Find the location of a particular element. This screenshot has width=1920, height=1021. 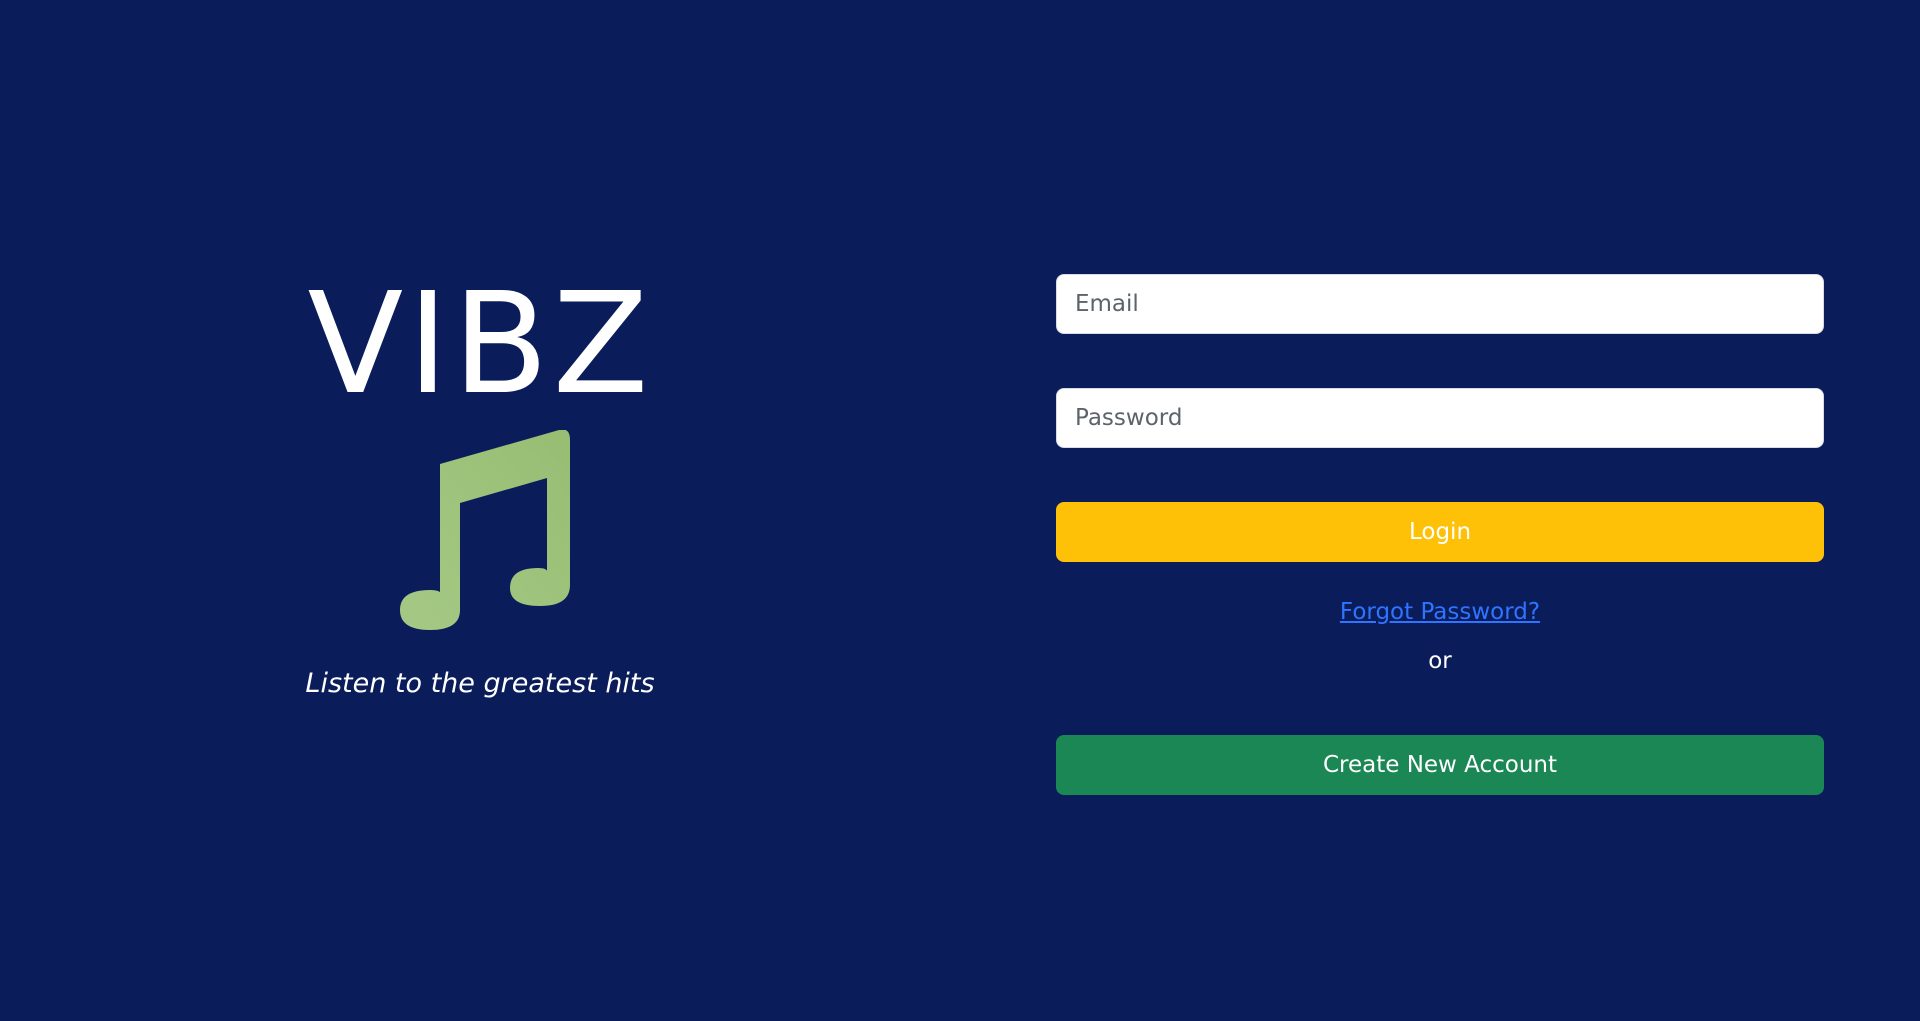

password-input is located at coordinates (1440, 418).